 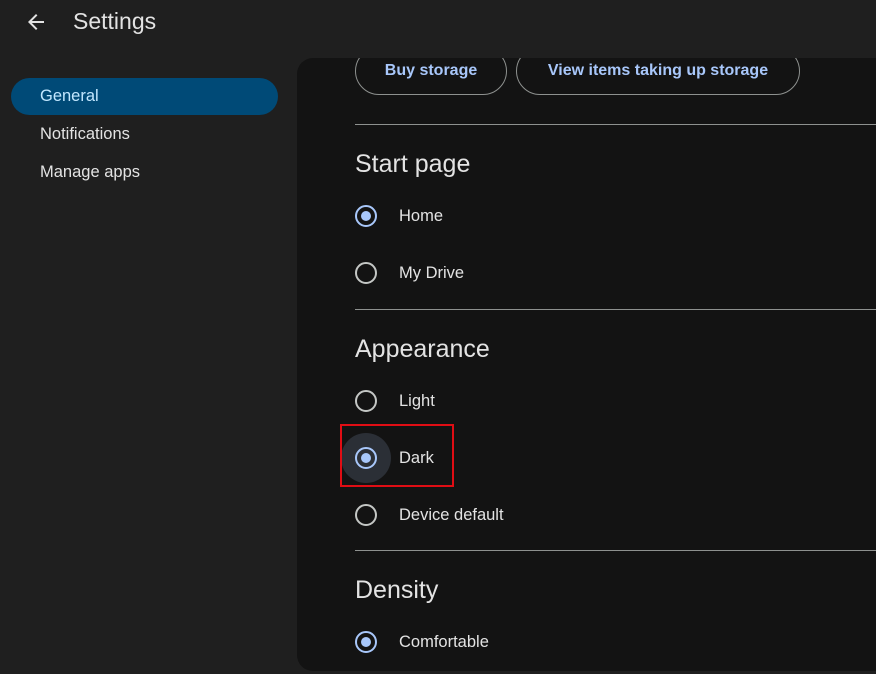 What do you see at coordinates (69, 96) in the screenshot?
I see `sidebar-item-label: General` at bounding box center [69, 96].